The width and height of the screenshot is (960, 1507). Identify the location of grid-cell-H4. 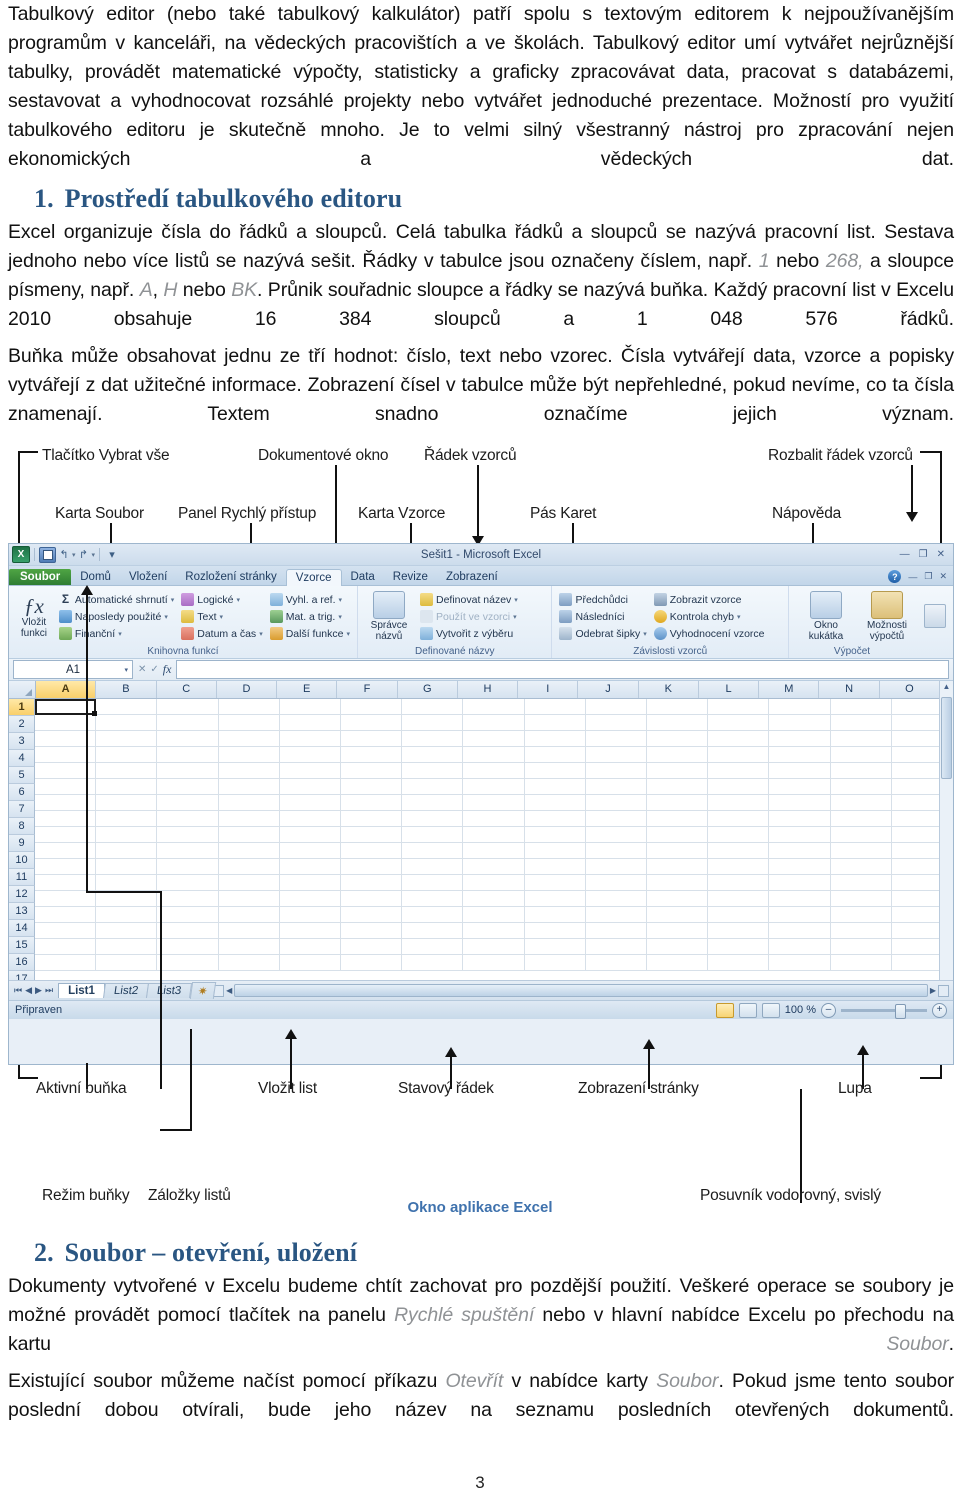
(494, 755).